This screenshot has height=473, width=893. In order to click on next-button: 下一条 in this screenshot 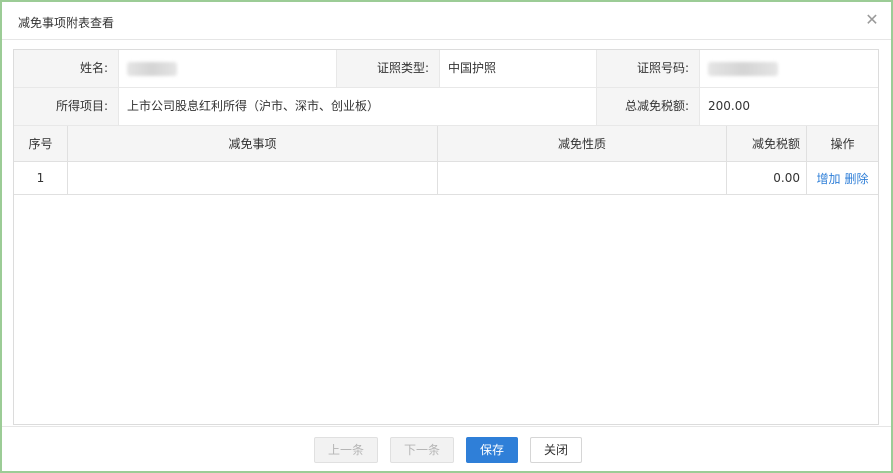, I will do `click(422, 450)`.